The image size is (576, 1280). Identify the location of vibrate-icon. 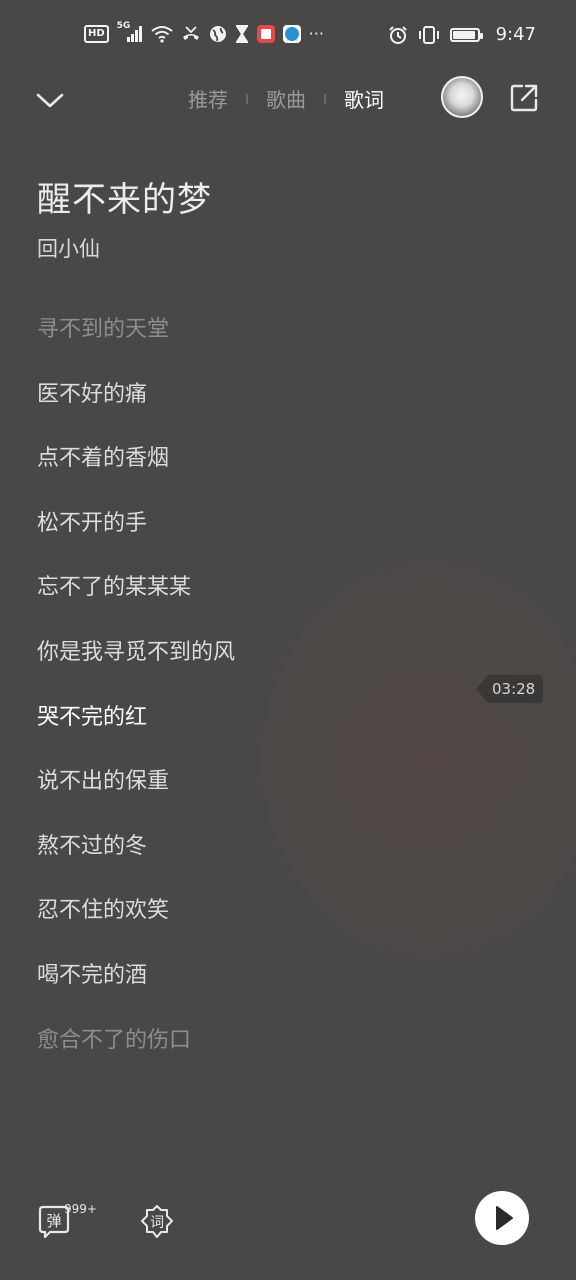
(428, 34).